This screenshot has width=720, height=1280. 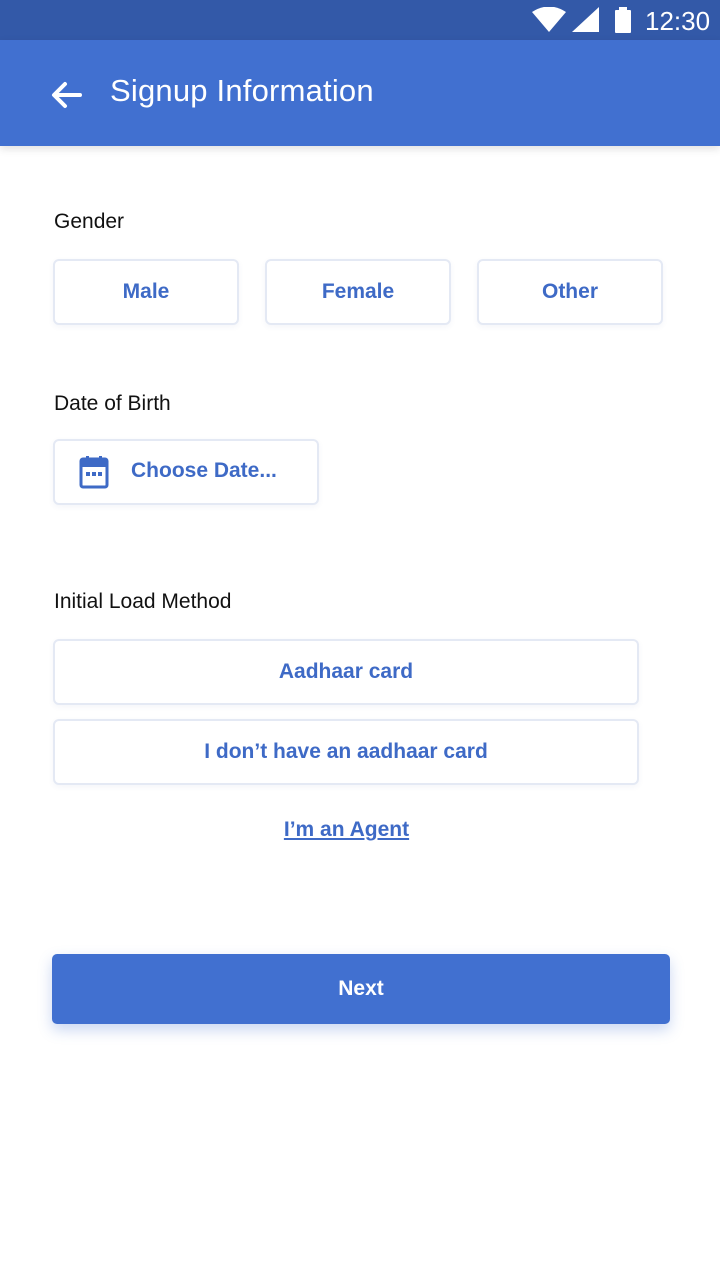 What do you see at coordinates (242, 90) in the screenshot?
I see `page-title: Signup Information` at bounding box center [242, 90].